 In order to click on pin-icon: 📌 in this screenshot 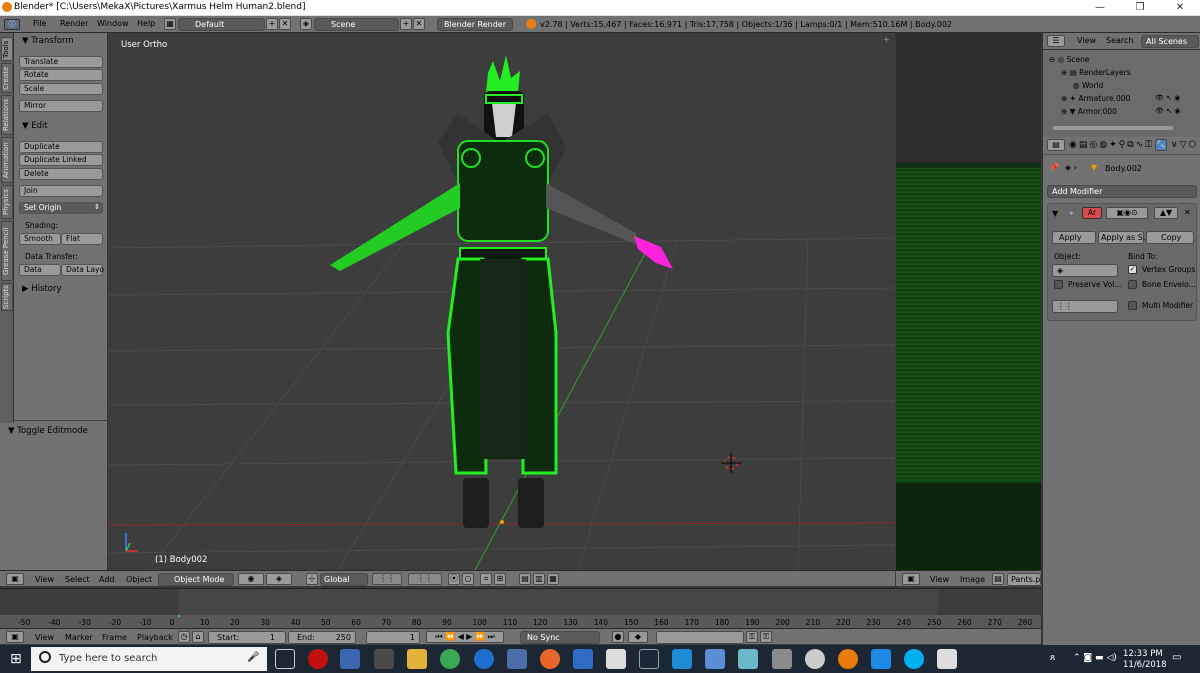, I will do `click(1054, 167)`.